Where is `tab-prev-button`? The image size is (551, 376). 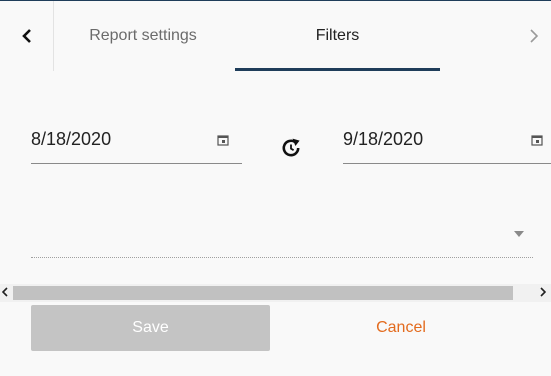 tab-prev-button is located at coordinates (27, 36).